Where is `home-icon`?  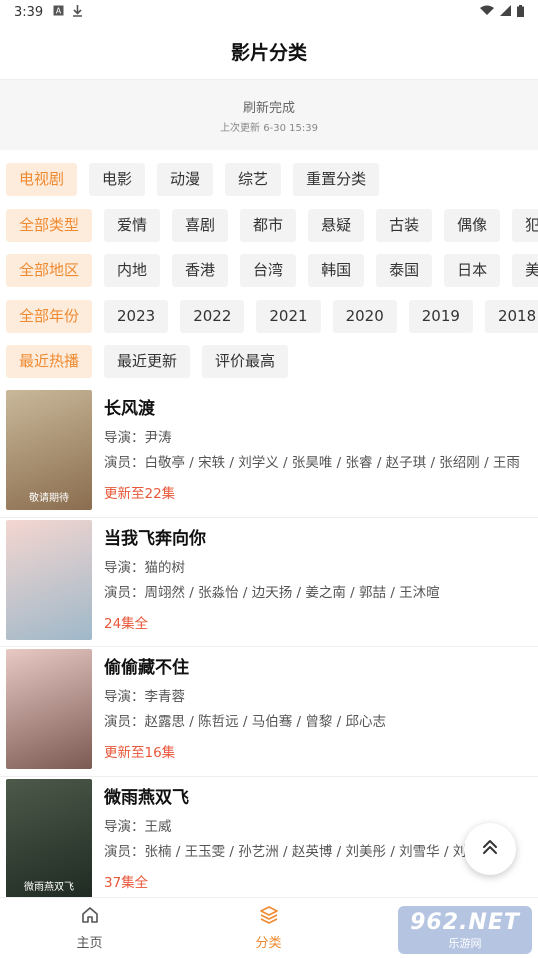
home-icon is located at coordinates (90, 918).